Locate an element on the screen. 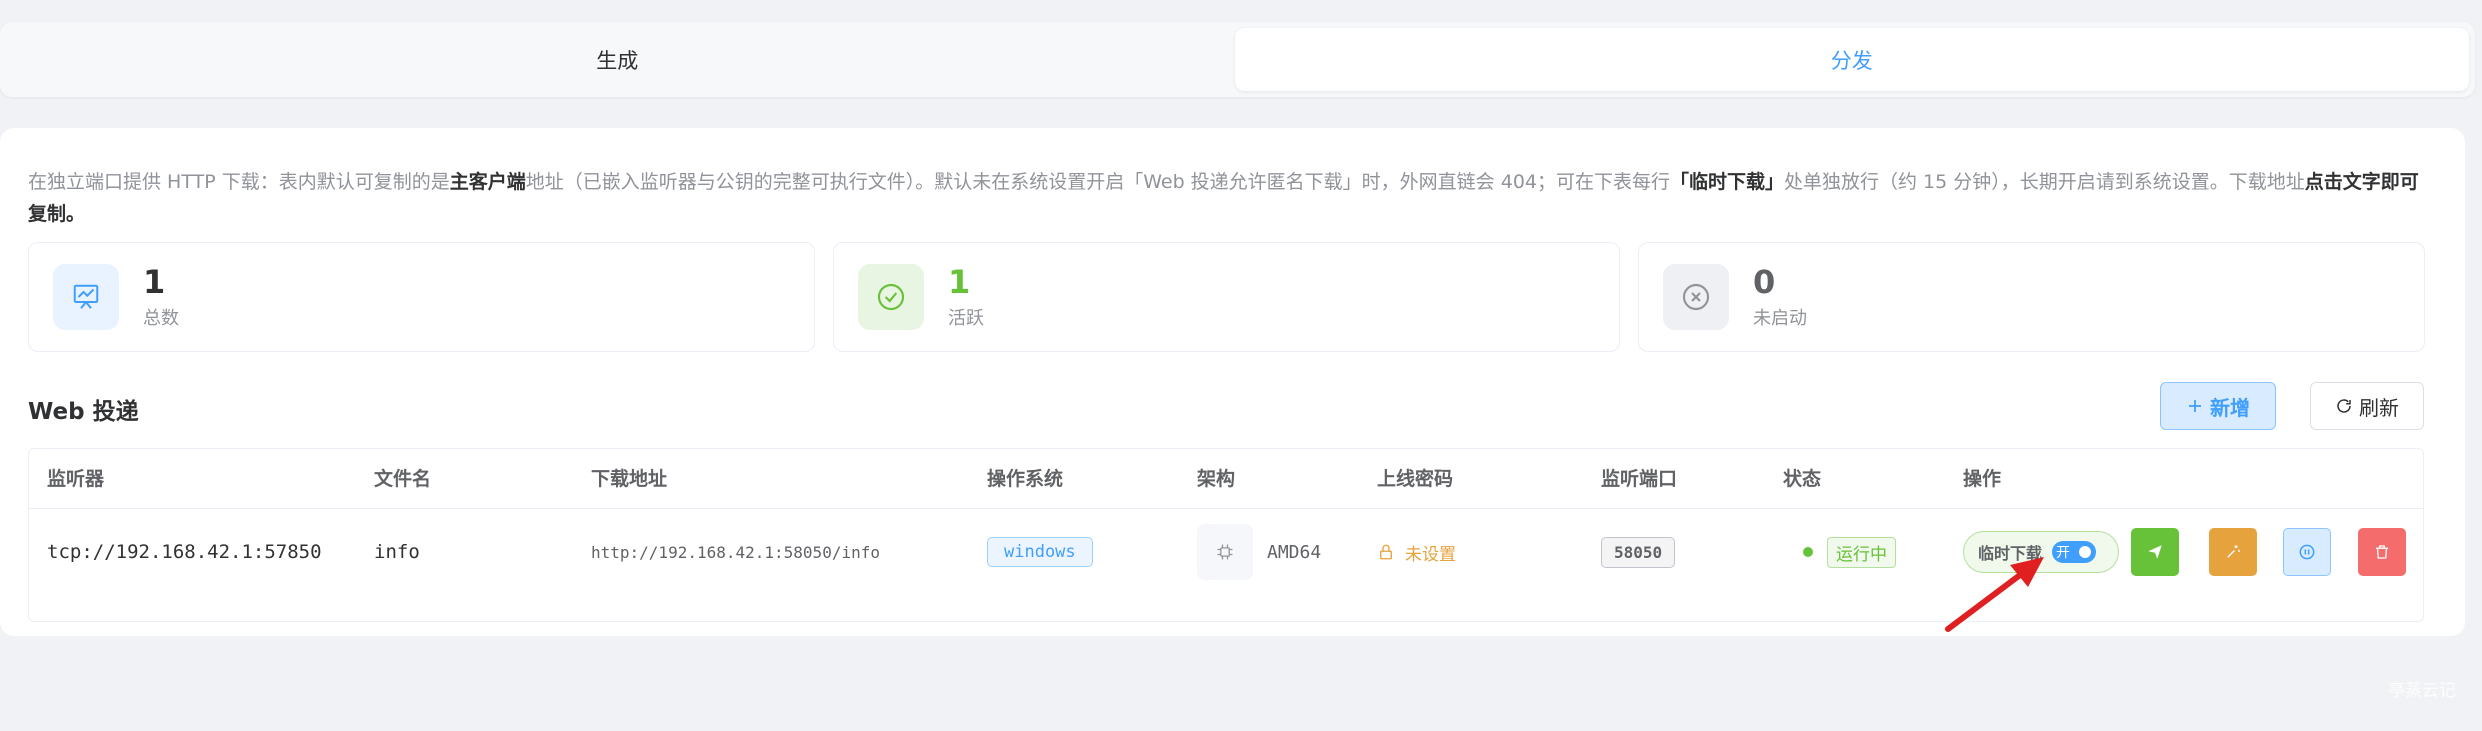 Image resolution: width=2482 pixels, height=731 pixels. status-badge: 运行中 is located at coordinates (1861, 552).